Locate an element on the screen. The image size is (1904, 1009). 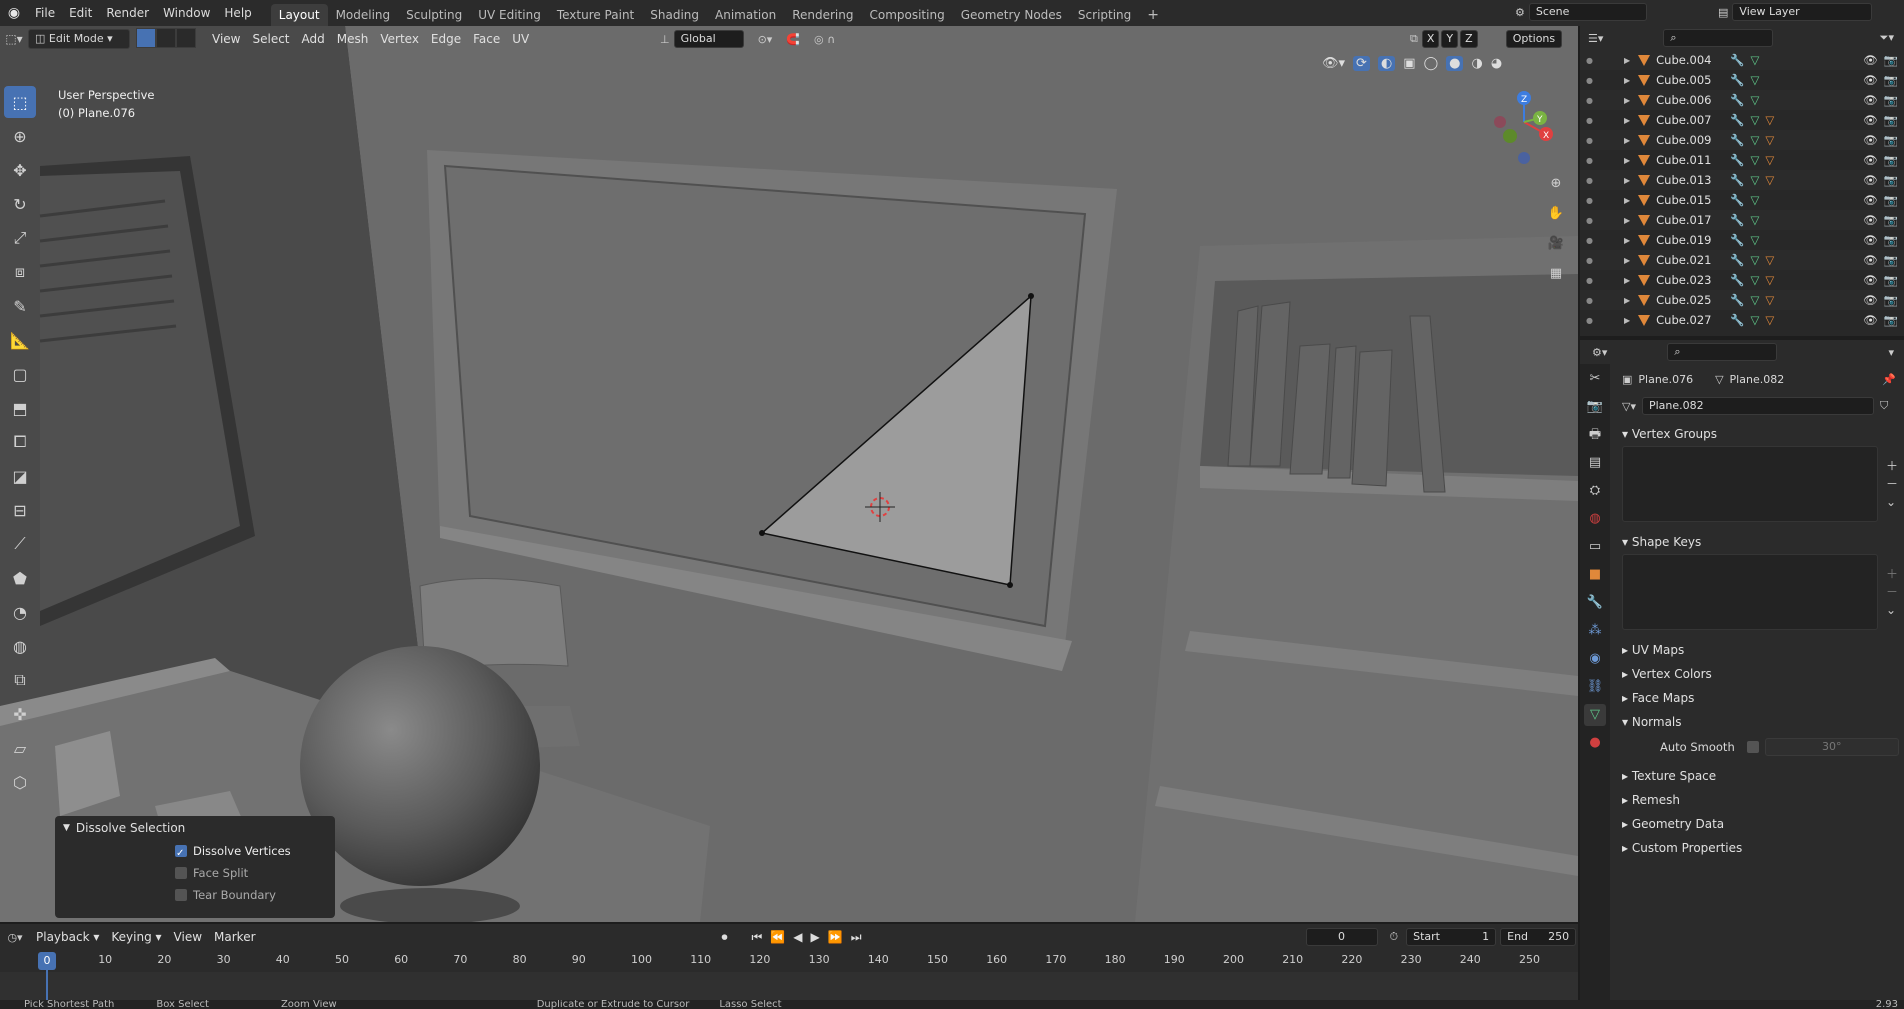
face-split-checkbox is located at coordinates (181, 873).